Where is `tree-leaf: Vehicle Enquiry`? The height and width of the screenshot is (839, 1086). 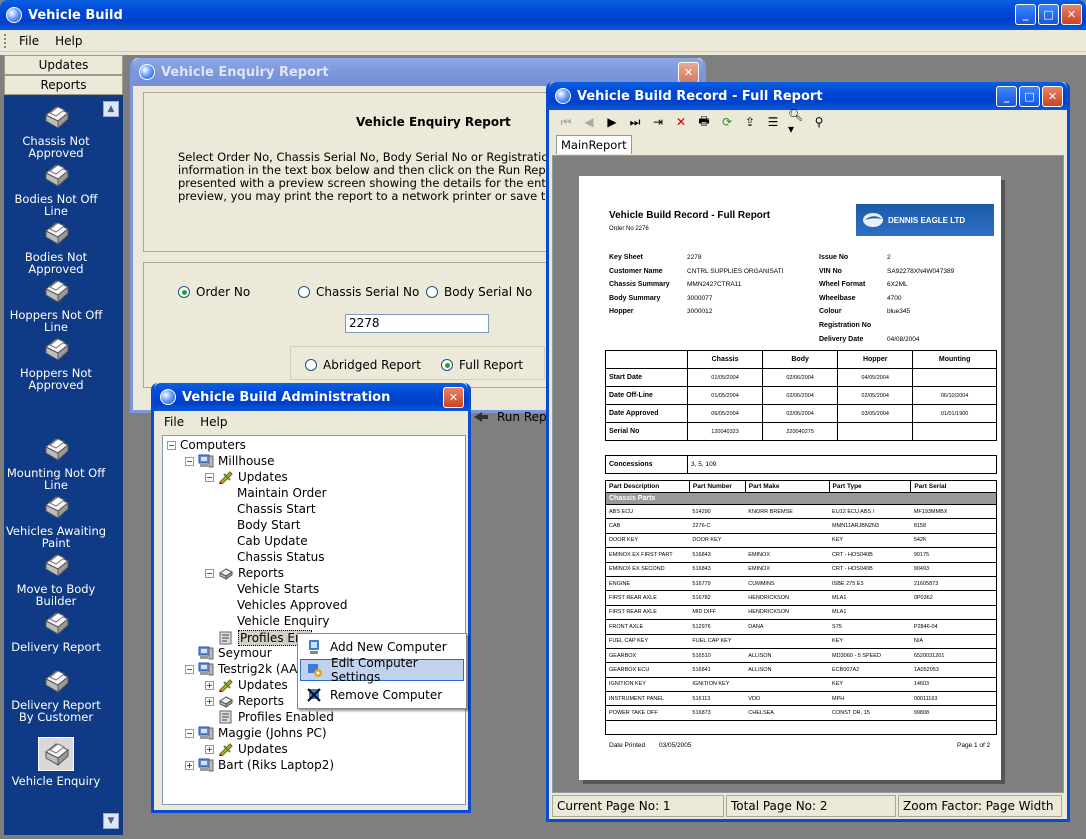 tree-leaf: Vehicle Enquiry is located at coordinates (283, 621).